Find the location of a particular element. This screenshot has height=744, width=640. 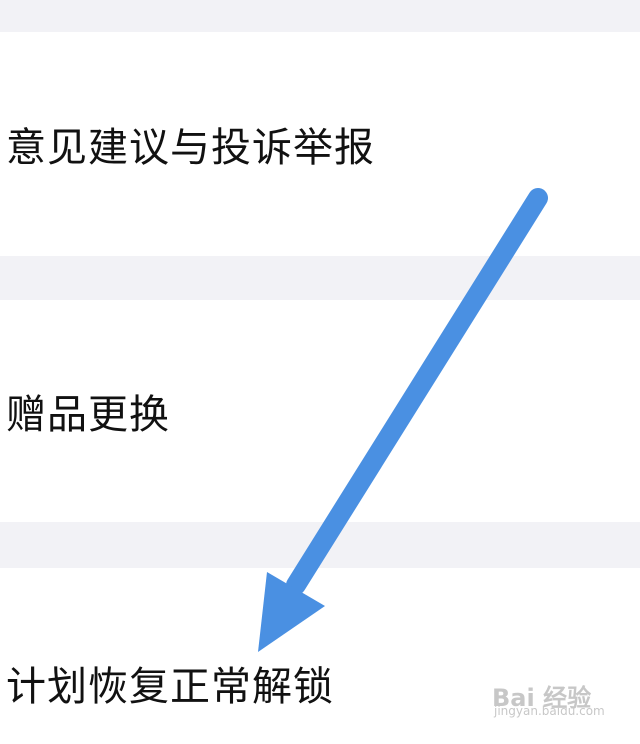

menu-item-label: 计划恢复正常解锁 is located at coordinates (170, 687).